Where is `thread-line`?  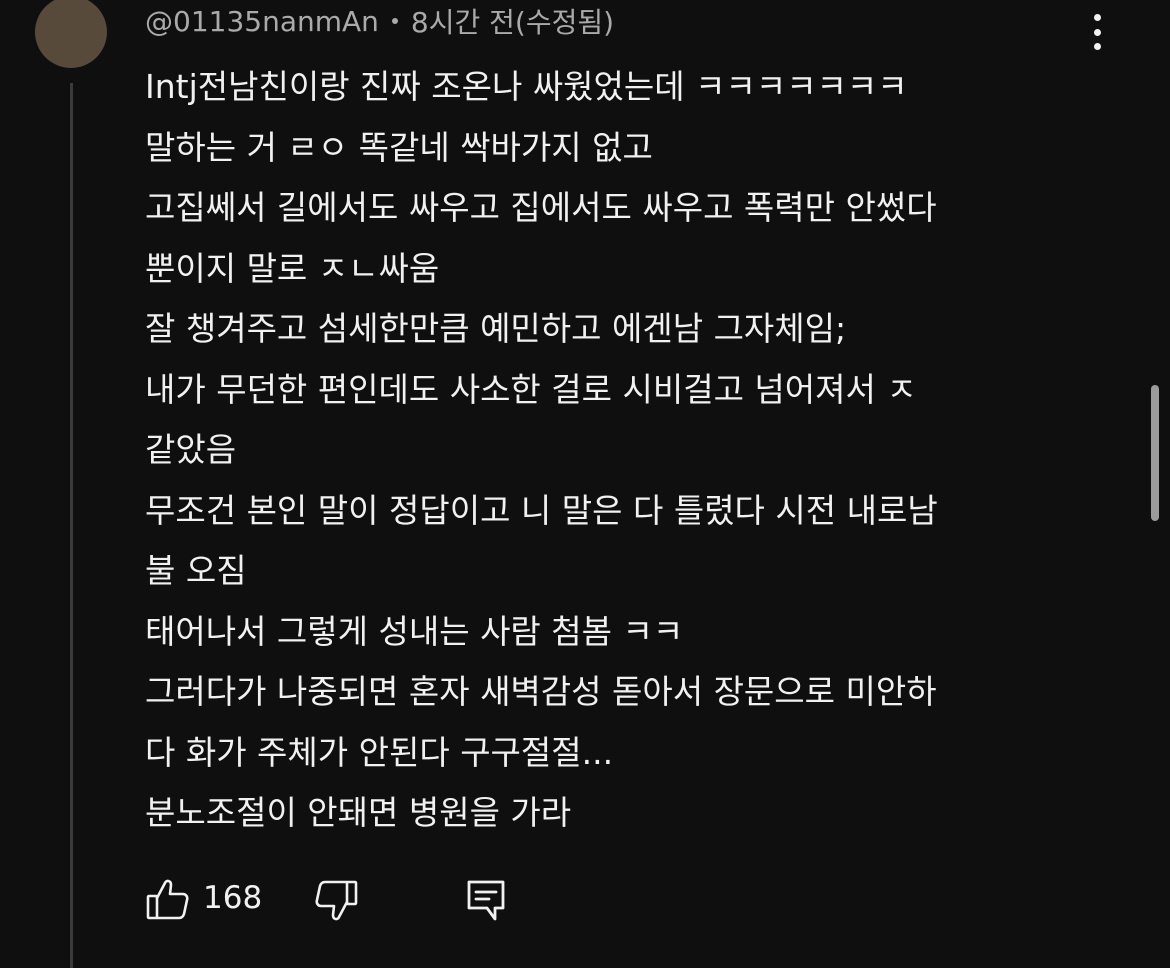 thread-line is located at coordinates (71, 525).